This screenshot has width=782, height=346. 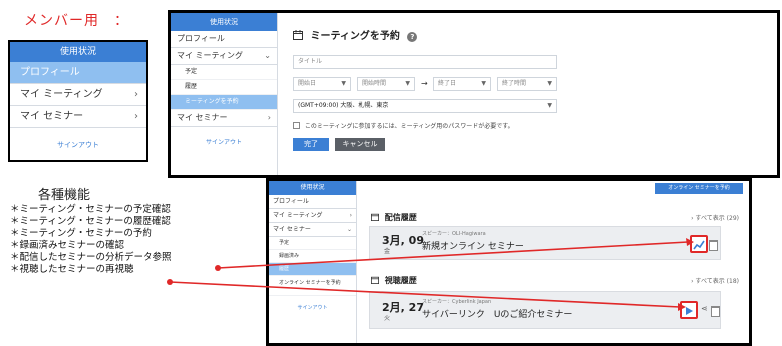 I want to click on start-time-placeholder: 開始時間, so click(x=374, y=83).